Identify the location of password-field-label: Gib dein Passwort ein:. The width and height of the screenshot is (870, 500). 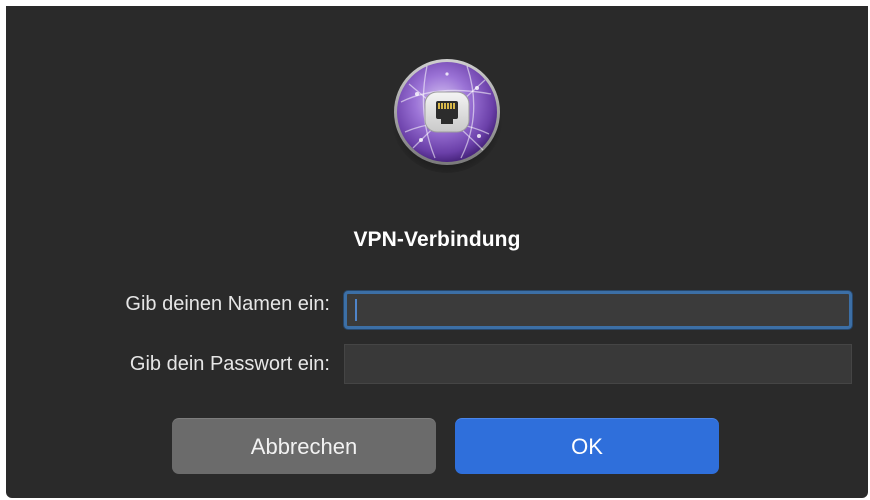
(229, 364).